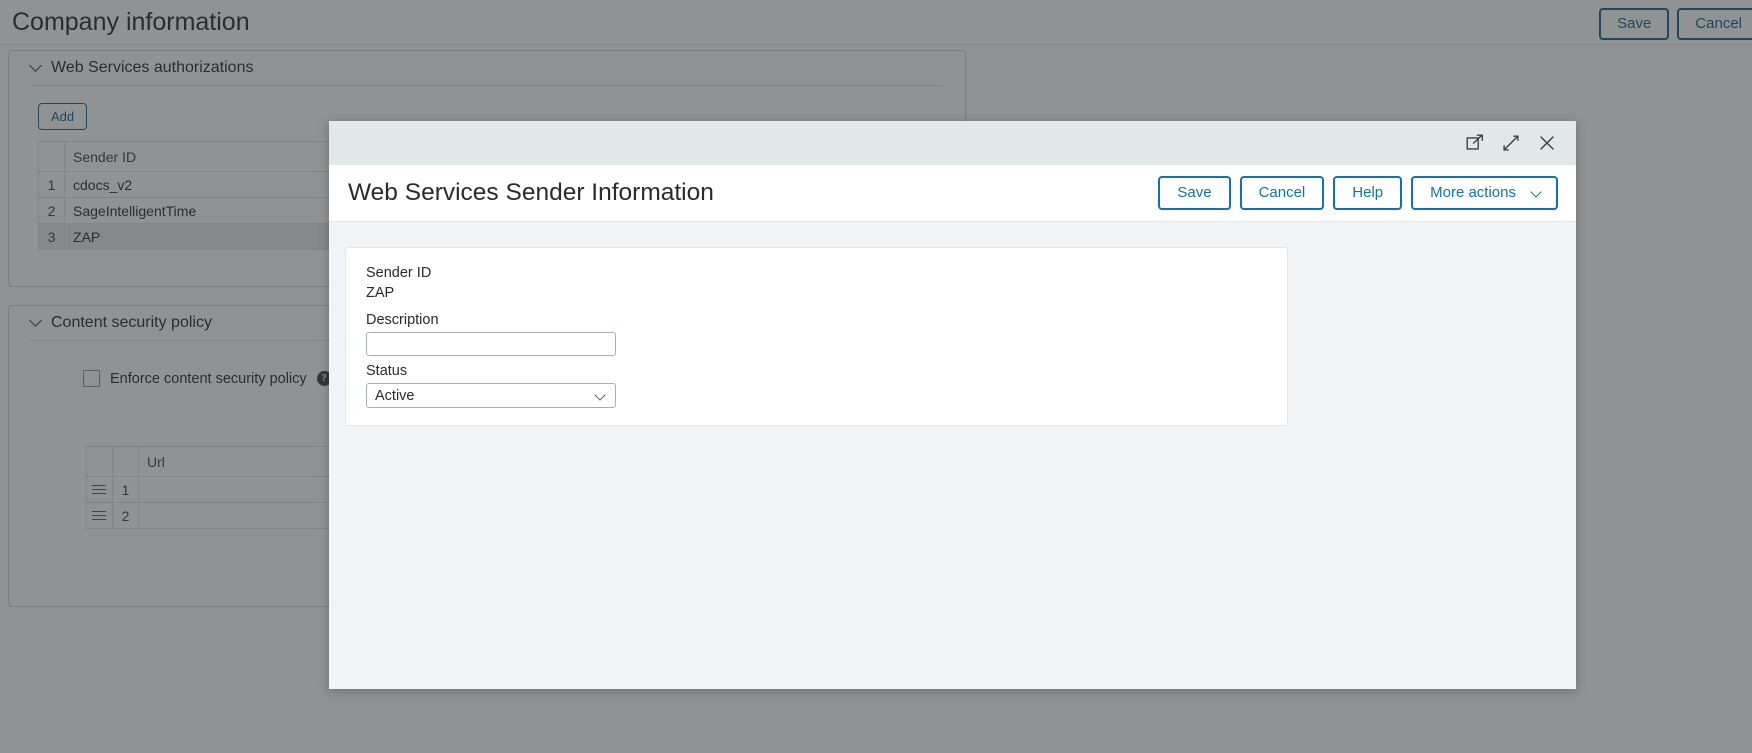 The image size is (1752, 753). I want to click on pop-out-icon, so click(1475, 143).